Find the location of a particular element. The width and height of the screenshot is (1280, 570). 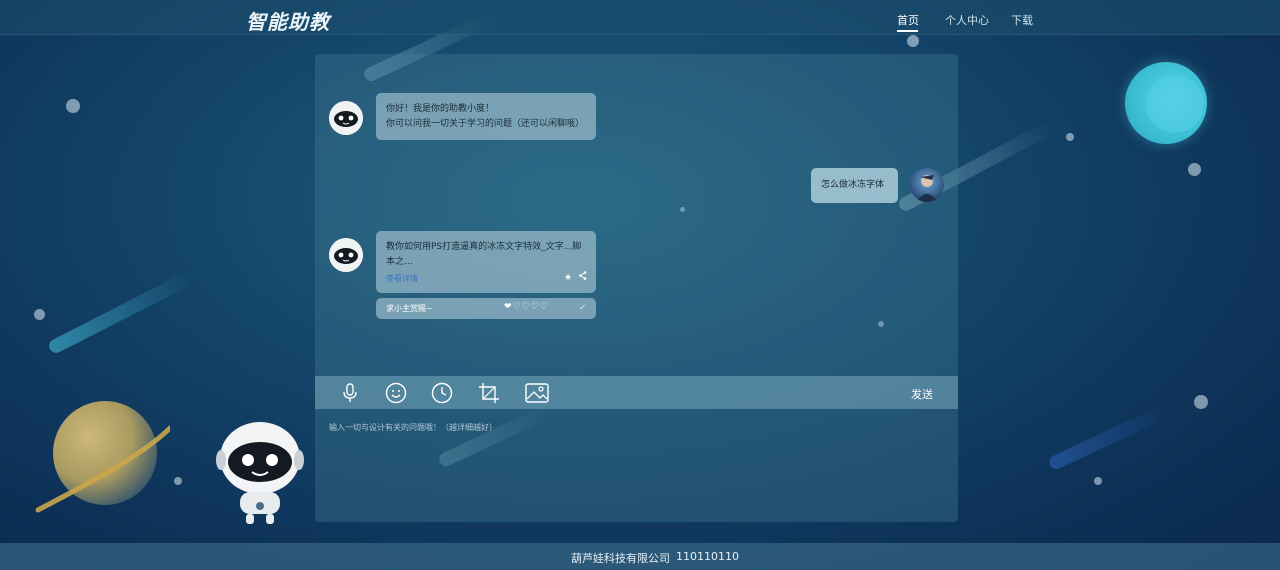

footer-number: 110110110 is located at coordinates (707, 556).